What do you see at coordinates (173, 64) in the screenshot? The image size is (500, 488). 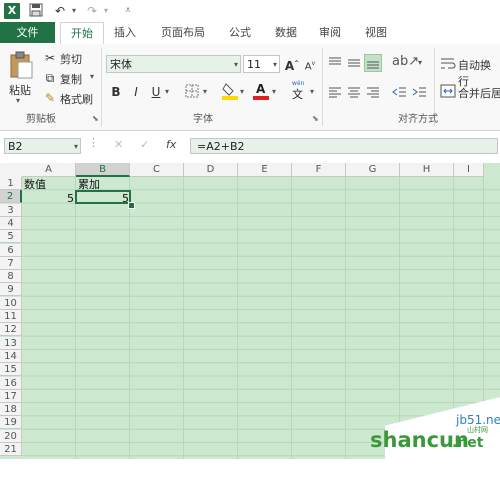 I see `font-name-select: 宋体 ▾` at bounding box center [173, 64].